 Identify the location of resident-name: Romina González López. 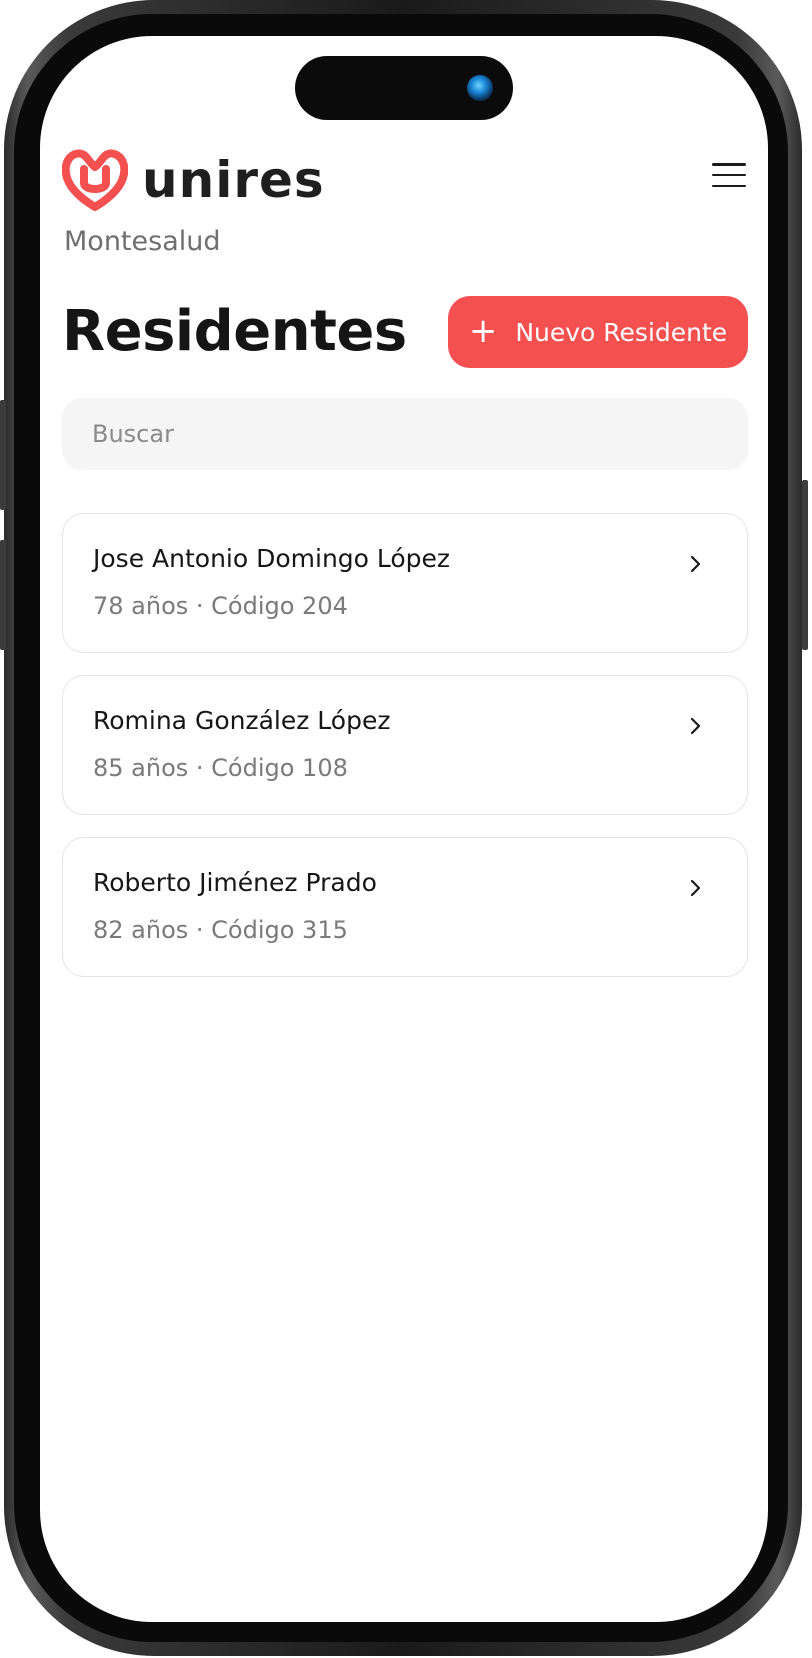
(242, 720).